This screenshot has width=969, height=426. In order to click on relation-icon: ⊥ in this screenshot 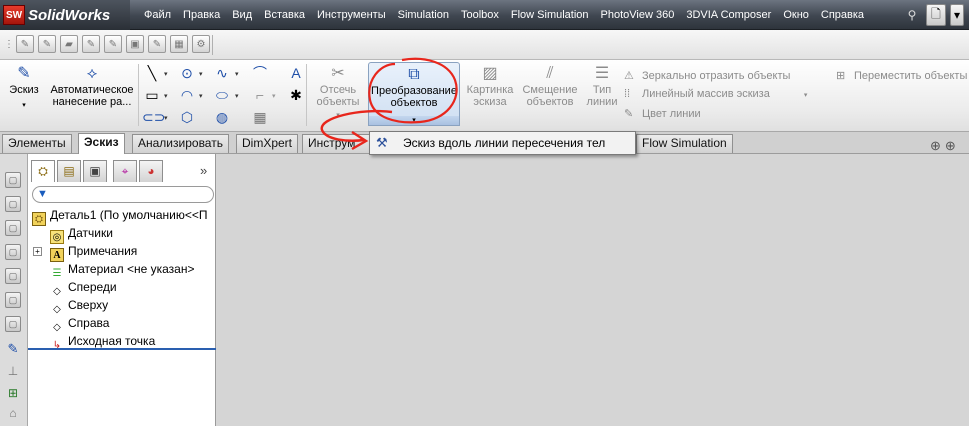, I will do `click(13, 372)`.